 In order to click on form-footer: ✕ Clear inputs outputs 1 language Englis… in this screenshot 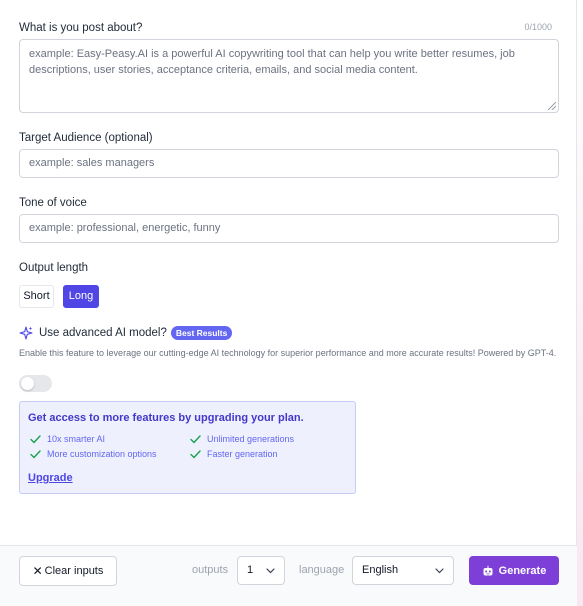, I will do `click(288, 575)`.